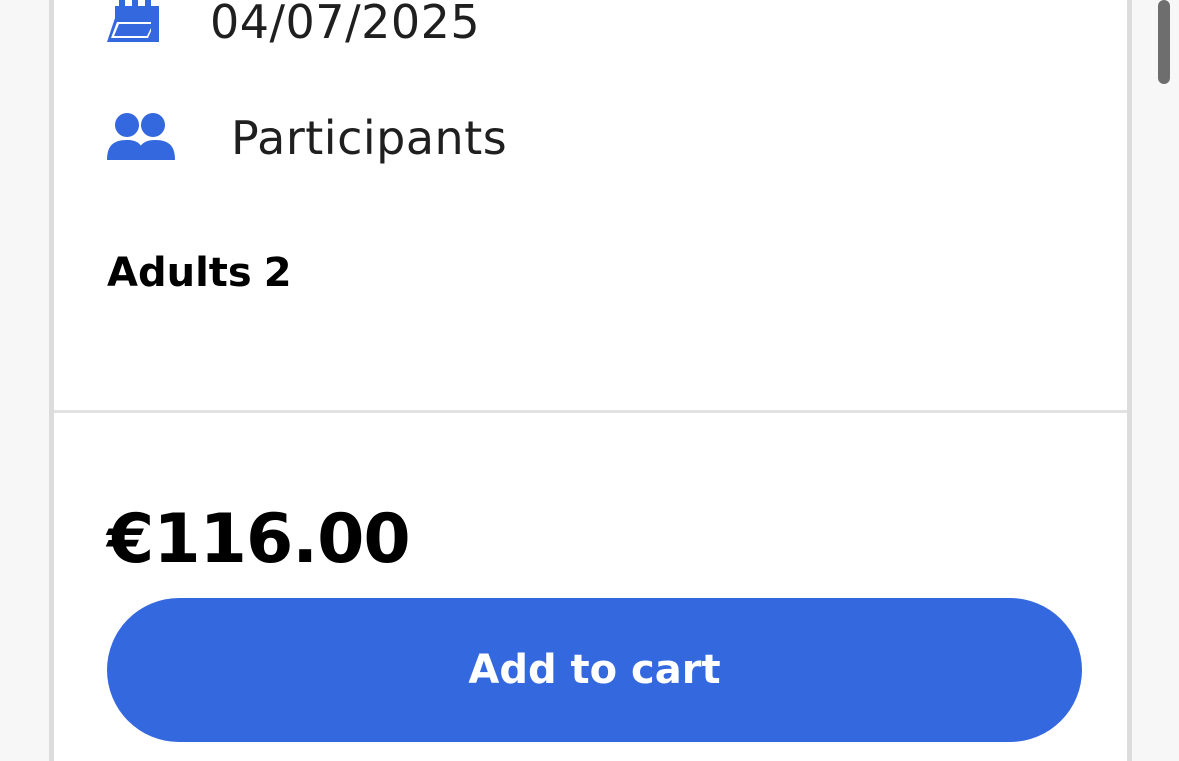  I want to click on adults-summary: Adults 2, so click(199, 273).